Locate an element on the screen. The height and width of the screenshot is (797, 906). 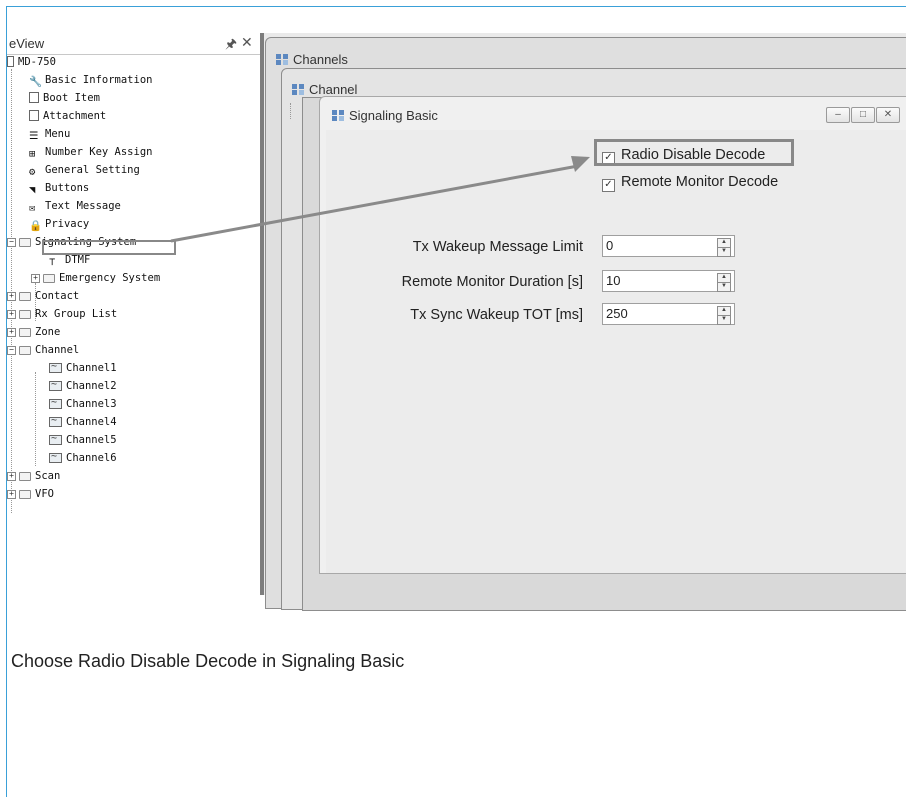
arrow-head is located at coordinates (580, 164).